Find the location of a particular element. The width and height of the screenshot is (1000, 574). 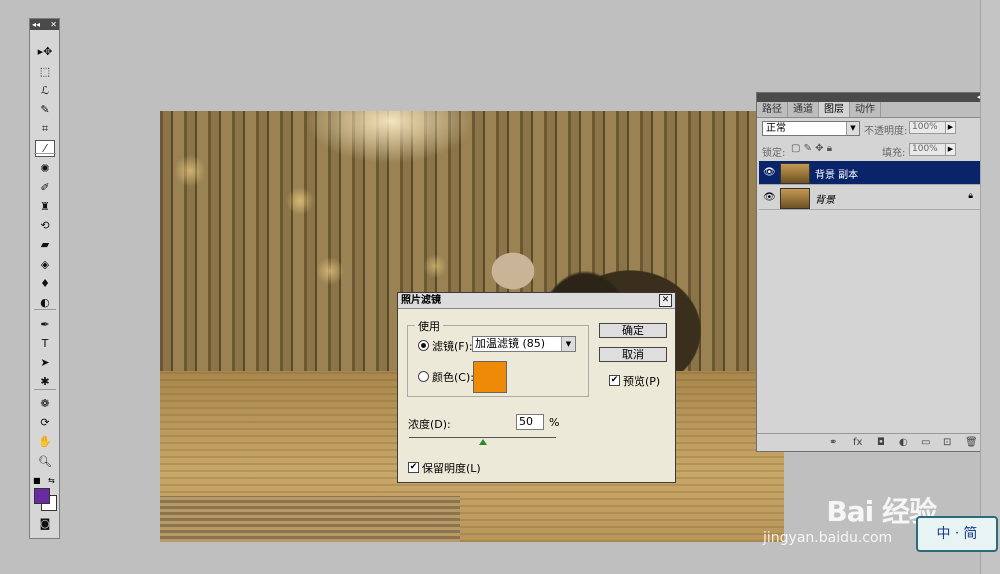

tools-panel: ◂◂ ✕ ▸✥ ⬚ ℒ ✎ ⌗ ⁄ ✺ ✐ ♜ ⟲ ▰ ◈ ♦ ◐ ✒ T ➤ ✱ ❁ ⟳ ✋ 🔍︎ ■ ⇆ ◙ is located at coordinates (44, 278).